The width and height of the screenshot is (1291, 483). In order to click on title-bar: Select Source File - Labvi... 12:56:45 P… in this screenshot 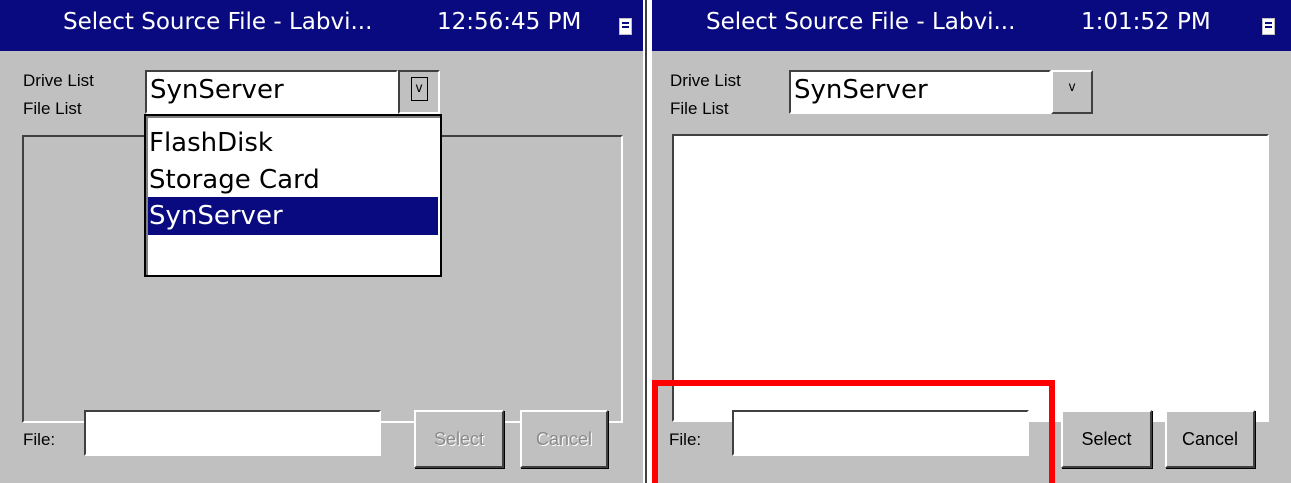, I will do `click(321, 25)`.